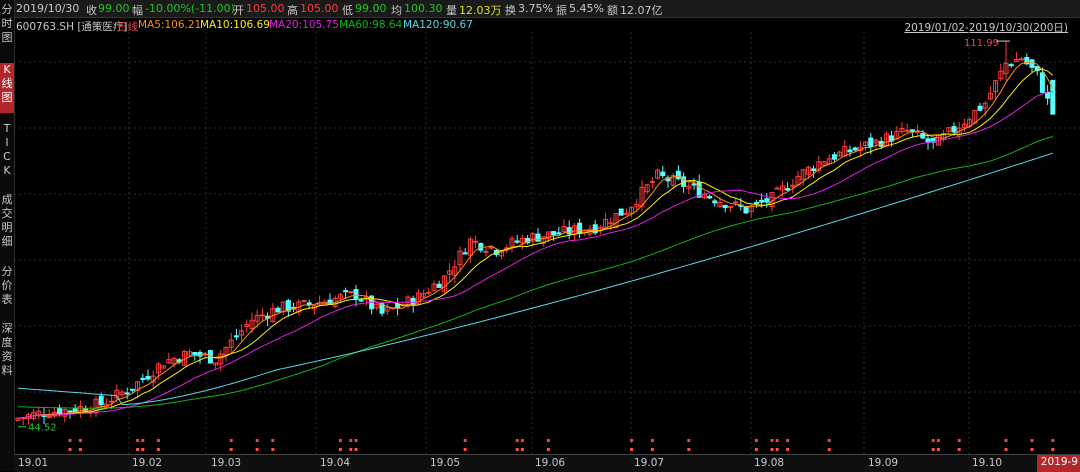 Image resolution: width=1080 pixels, height=472 pixels. Describe the element at coordinates (445, 463) in the screenshot. I see `x-tick-label: 19.05` at that location.